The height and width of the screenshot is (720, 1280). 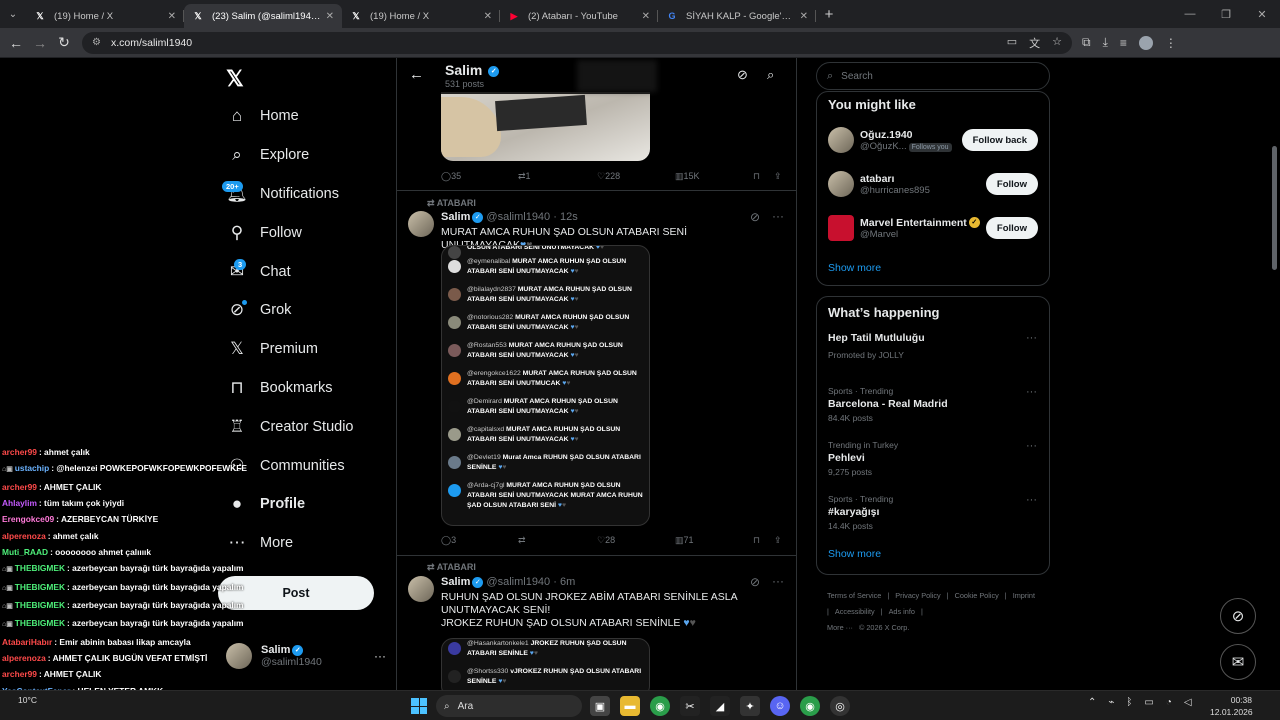 I want to click on chrome-icon: ◉, so click(x=660, y=706).